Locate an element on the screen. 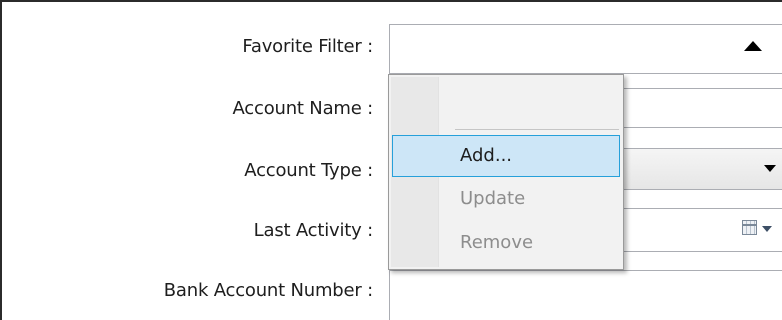 The width and height of the screenshot is (782, 320). menu-item-remove: Remove is located at coordinates (506, 244).